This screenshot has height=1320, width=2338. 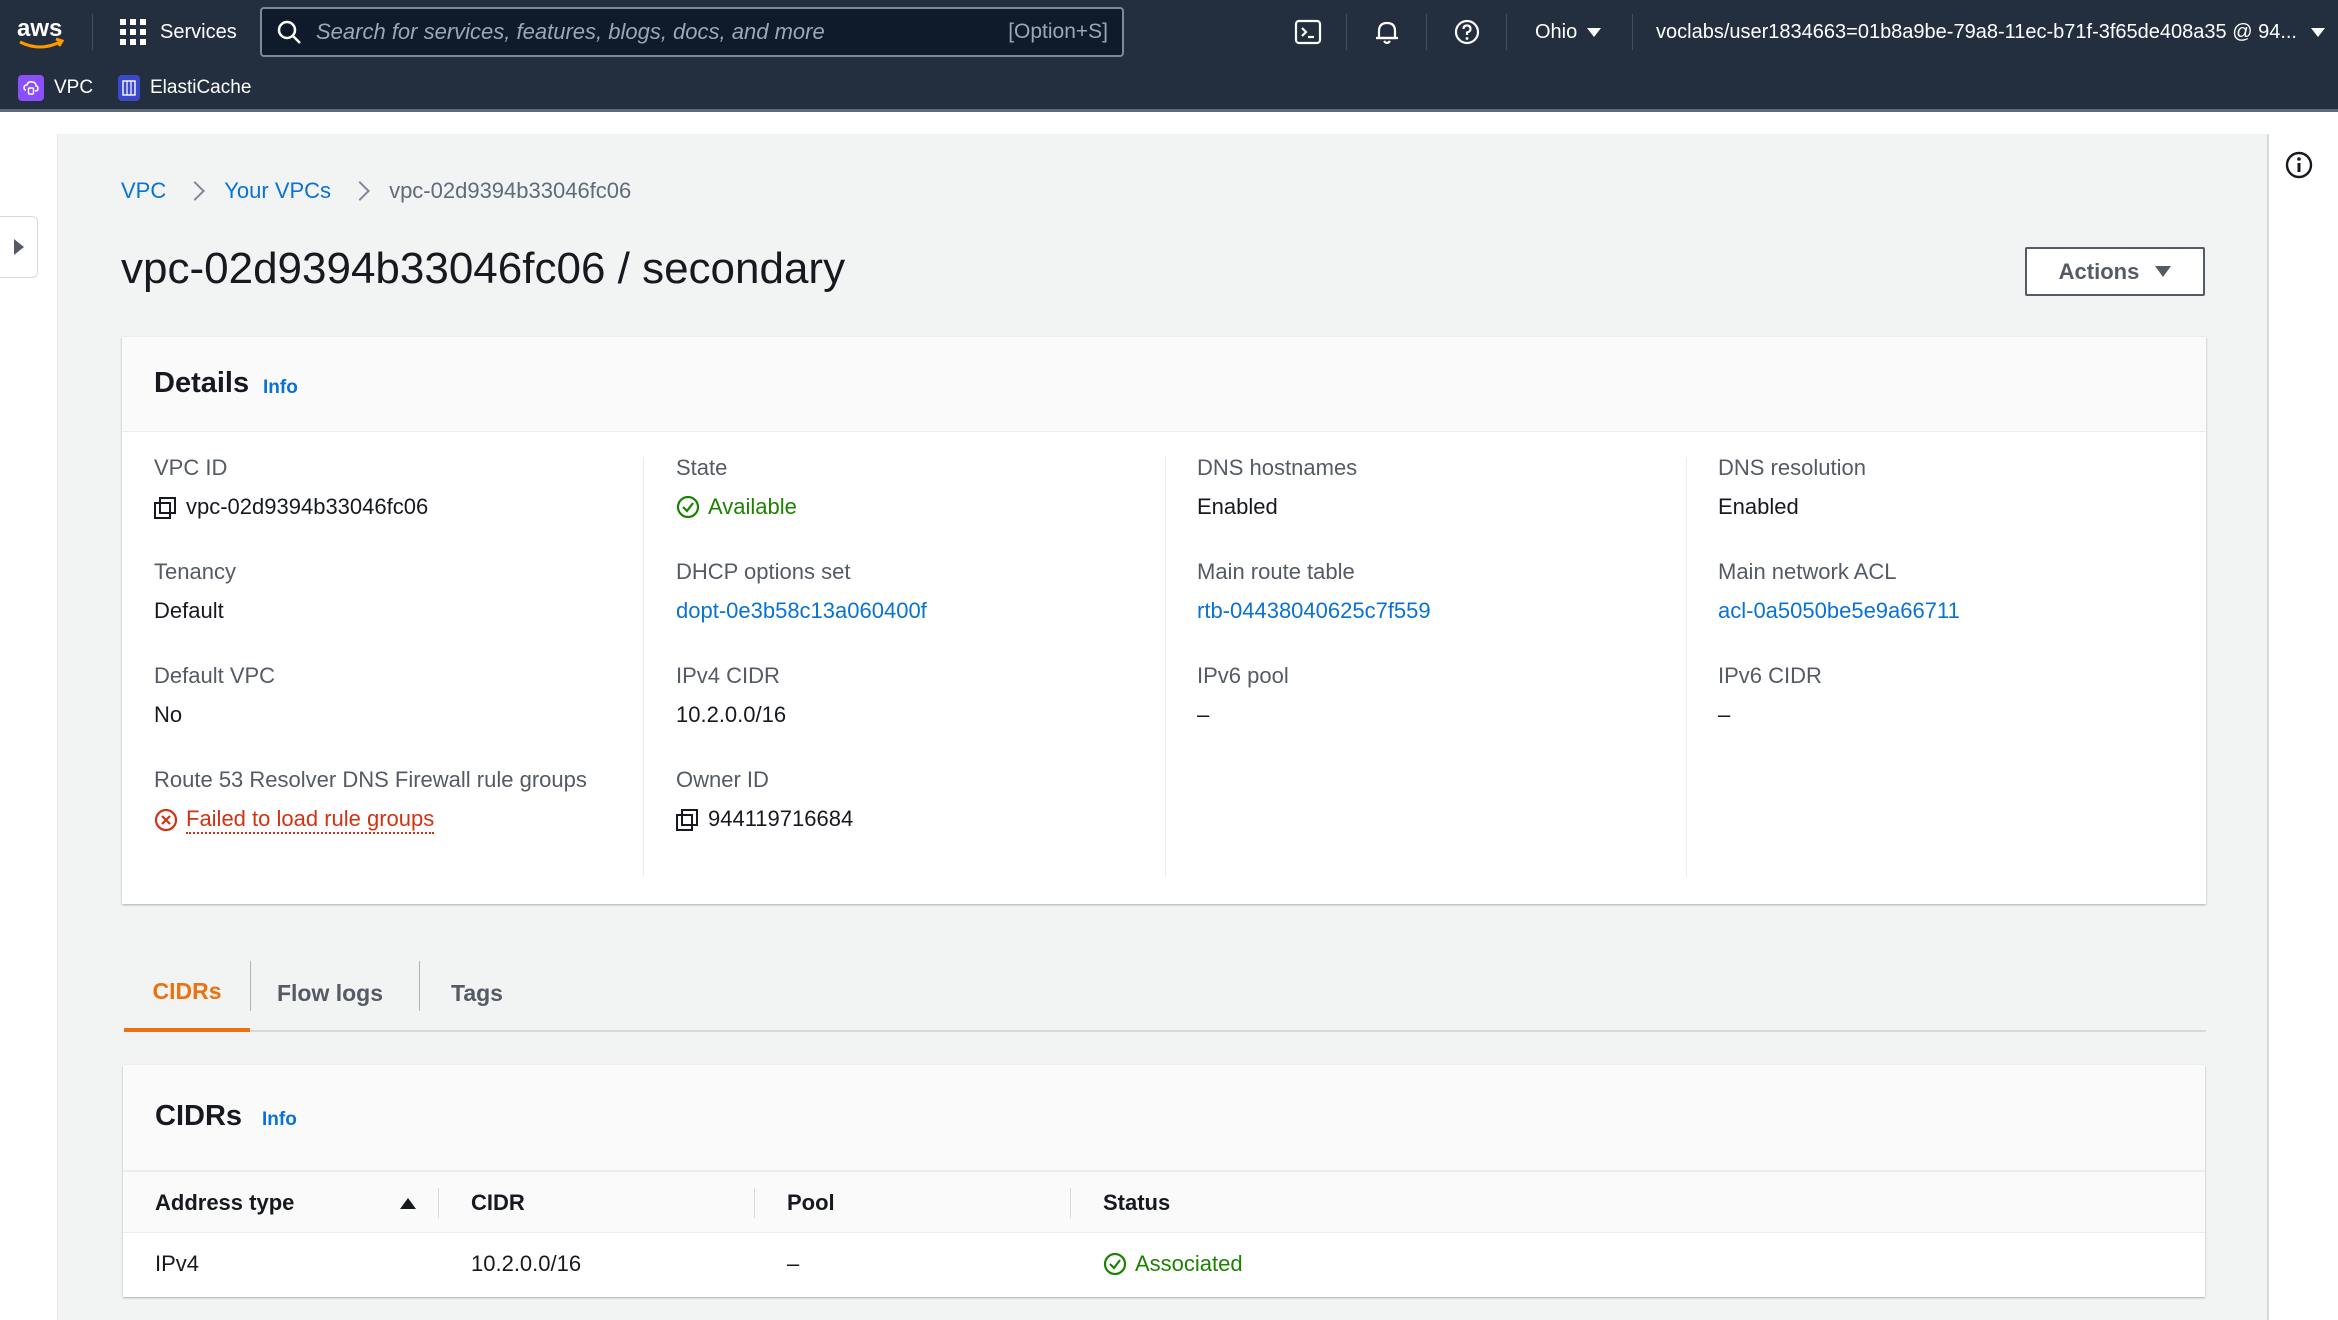 I want to click on tab-list: CIDRs Flow logs Tags, so click(x=1165, y=993).